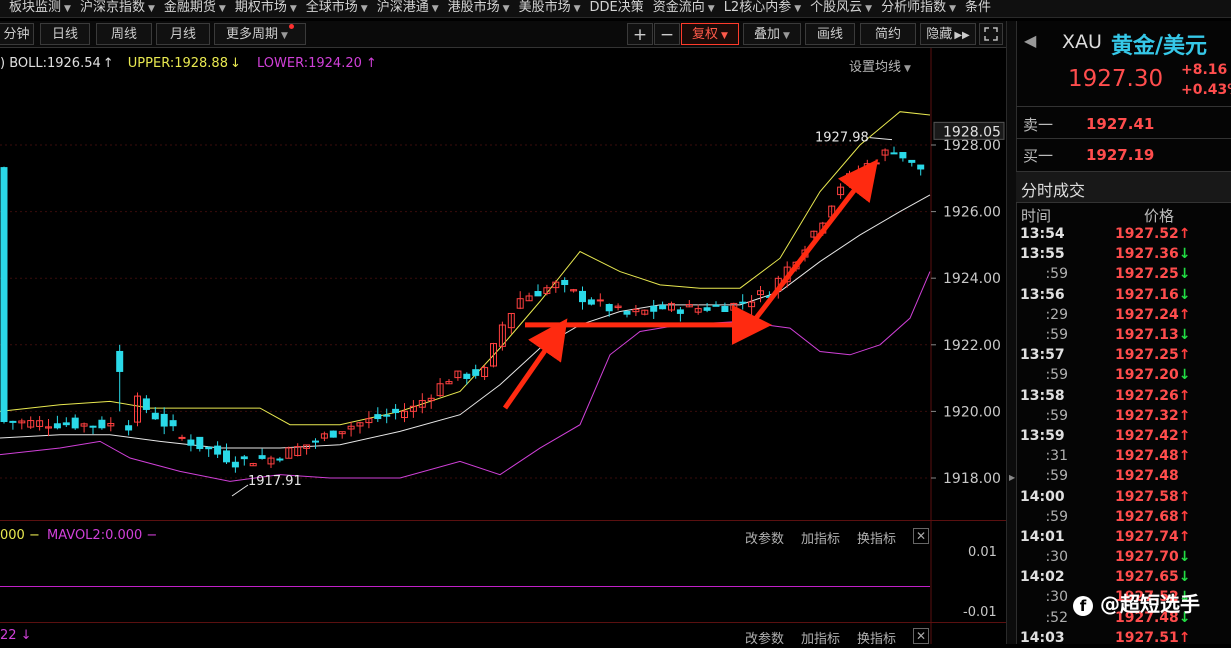 The image size is (1231, 648). I want to click on top-menu-item: 个股风云 ▼, so click(841, 8).